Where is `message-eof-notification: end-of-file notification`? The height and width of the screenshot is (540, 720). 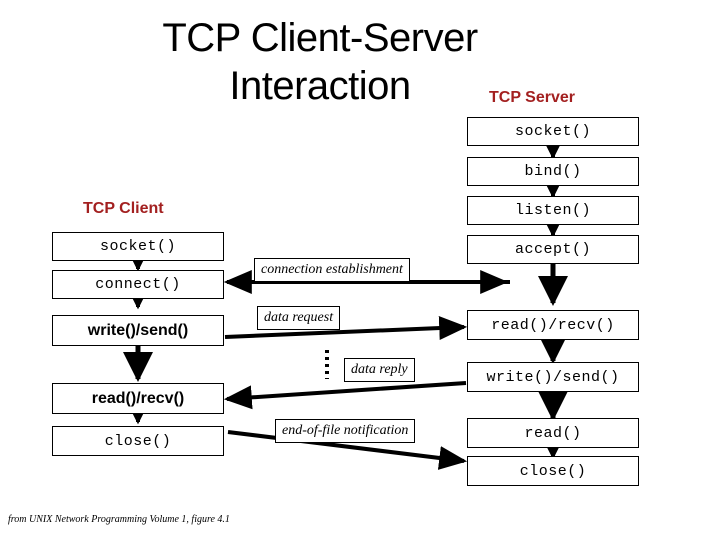 message-eof-notification: end-of-file notification is located at coordinates (345, 431).